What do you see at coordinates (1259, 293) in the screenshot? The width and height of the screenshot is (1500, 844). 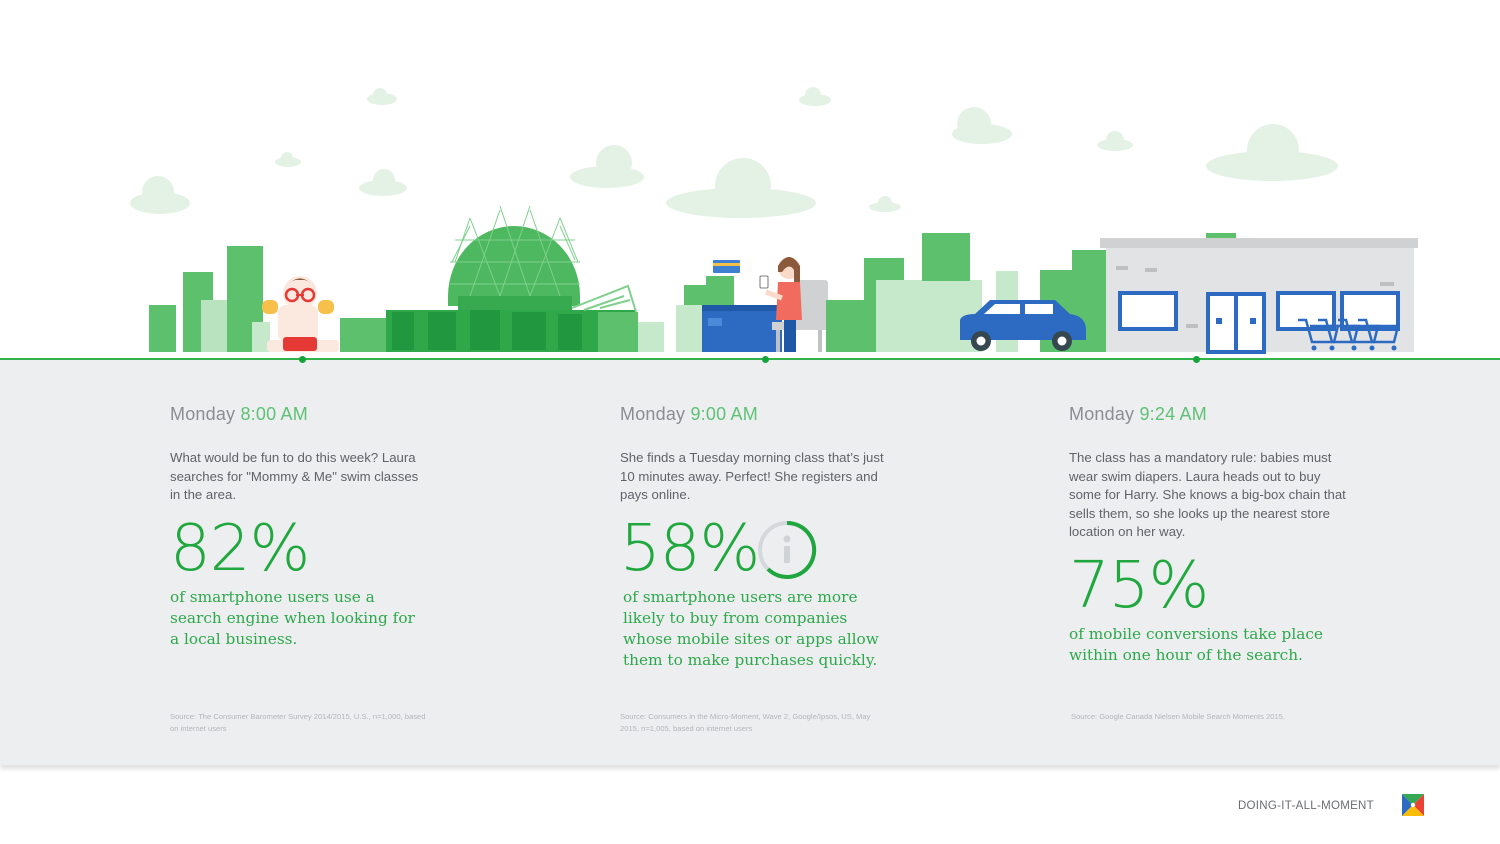 I see `store-building` at bounding box center [1259, 293].